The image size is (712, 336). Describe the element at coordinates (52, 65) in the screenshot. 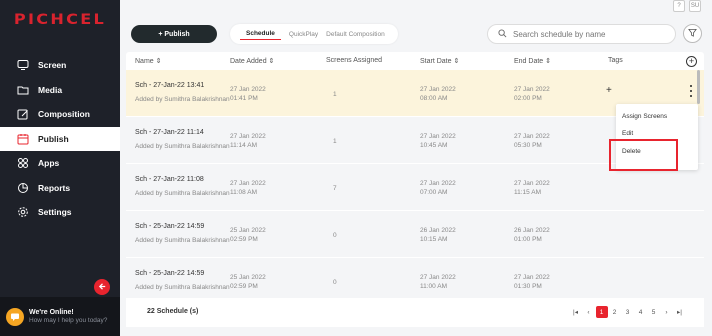

I see `sidebar-item-label: Screen` at that location.